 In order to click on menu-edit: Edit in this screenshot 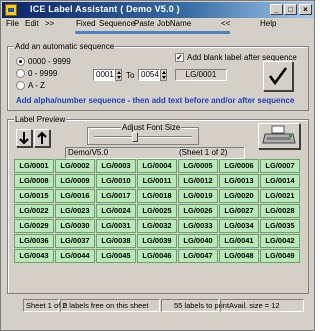, I will do `click(32, 23)`.